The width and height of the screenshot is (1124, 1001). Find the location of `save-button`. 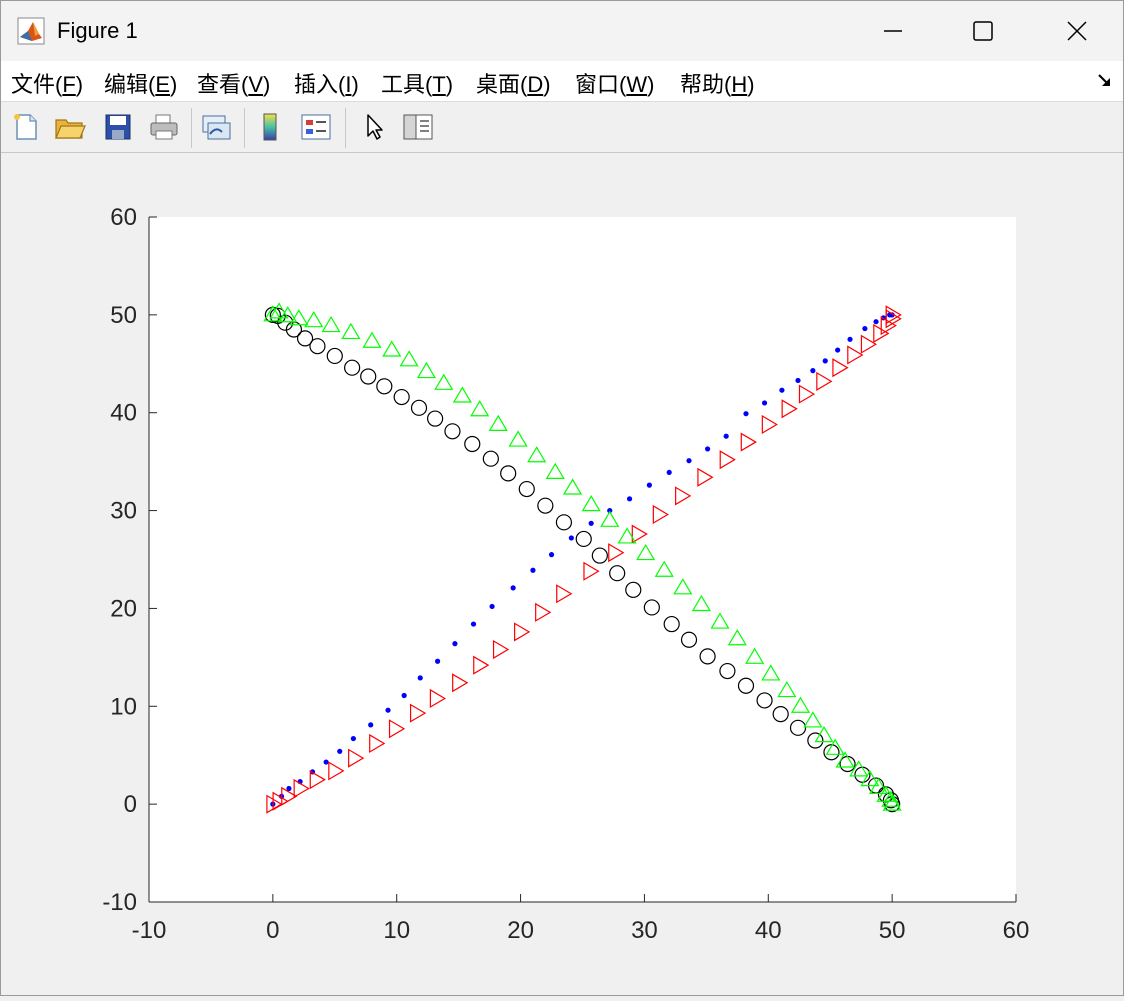

save-button is located at coordinates (118, 127).